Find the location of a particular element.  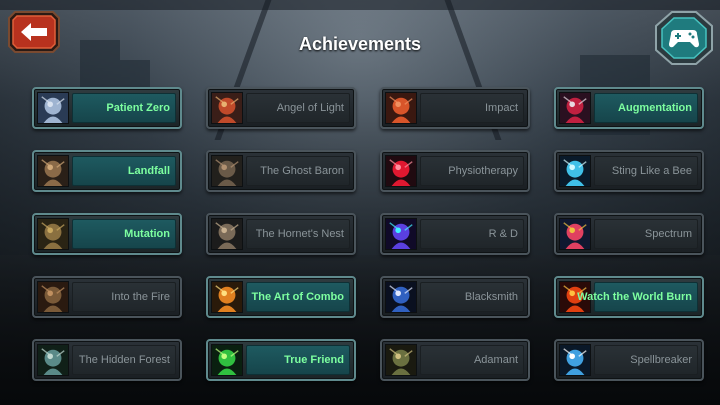

achievement-card: Sting Like a Bee is located at coordinates (629, 171).